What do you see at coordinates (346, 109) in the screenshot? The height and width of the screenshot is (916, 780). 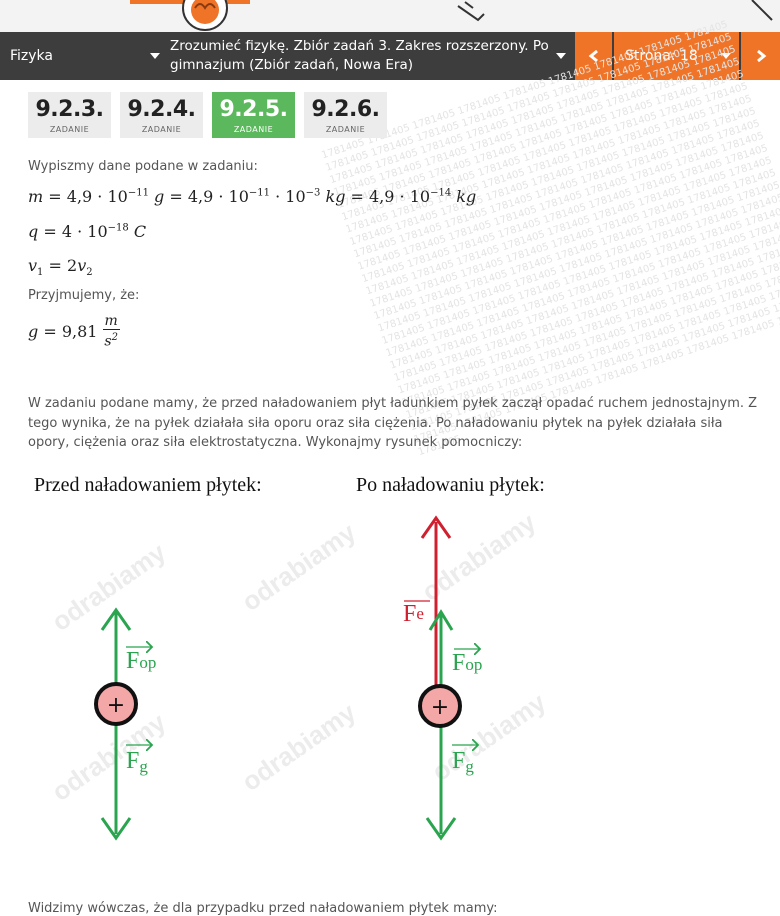 I see `task-number: 9.2.6.` at bounding box center [346, 109].